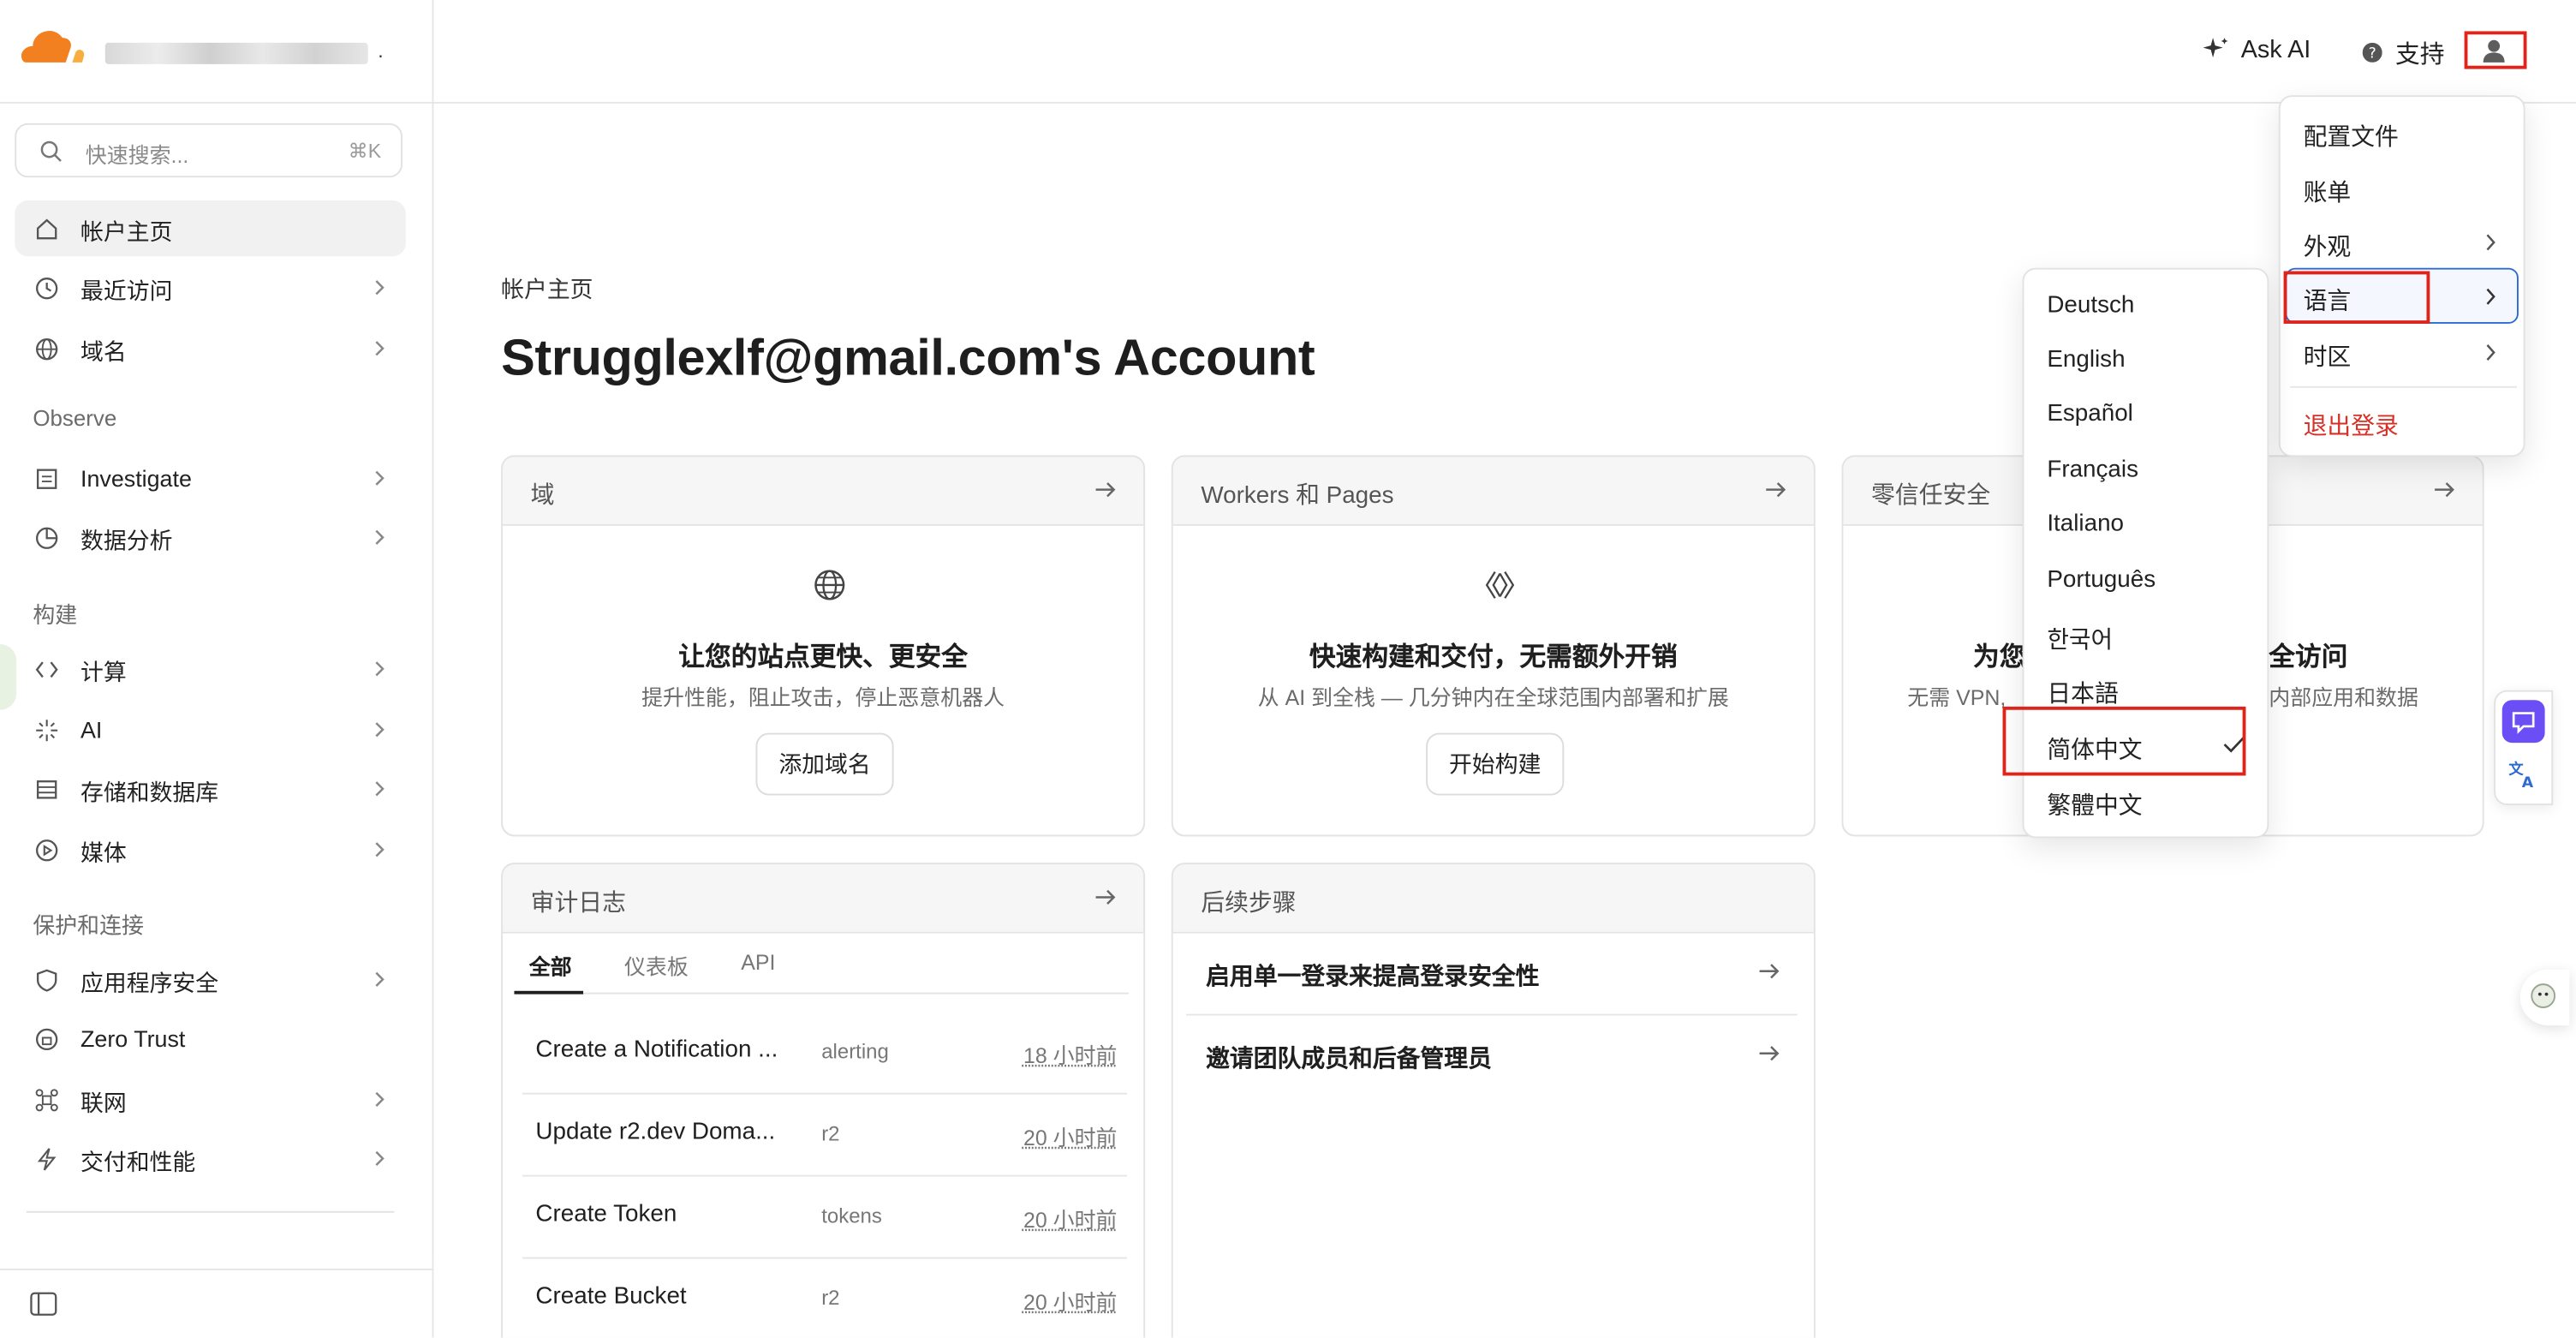 This screenshot has height=1338, width=2576. I want to click on card-body: 让您的站点更快、更安全 提升性能，阻止攻击，停止恶意机器人 添加域名, so click(823, 679).